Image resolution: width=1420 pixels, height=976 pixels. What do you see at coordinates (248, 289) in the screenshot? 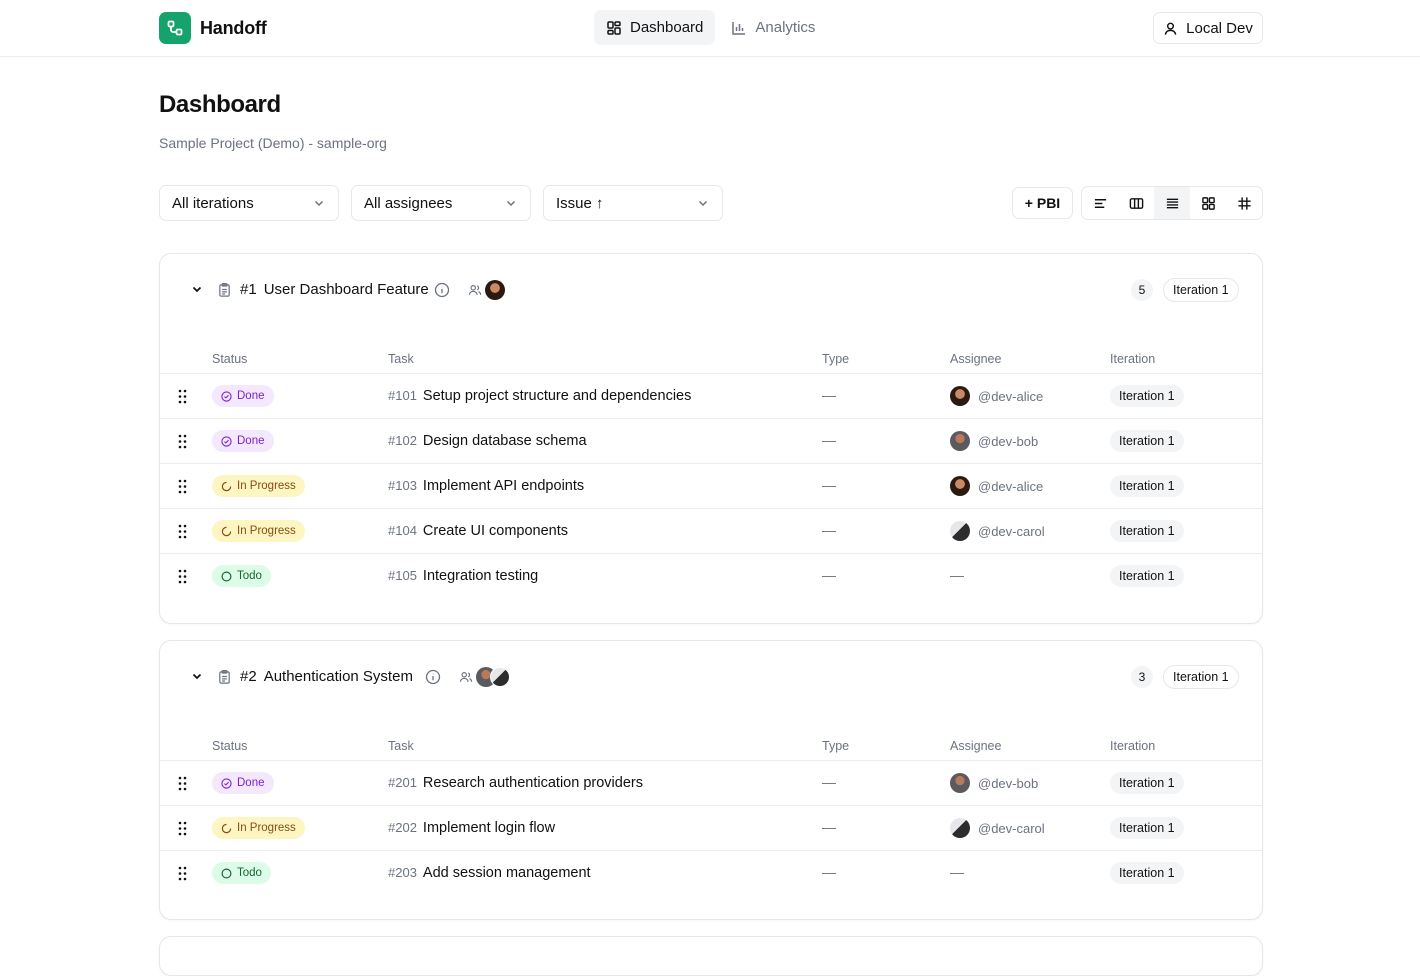
I see `pbi-number: #1` at bounding box center [248, 289].